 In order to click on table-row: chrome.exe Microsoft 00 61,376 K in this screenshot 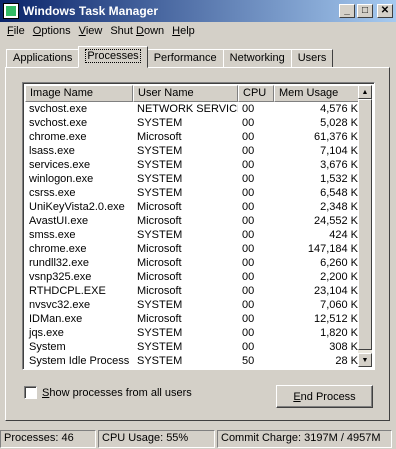, I will do `click(192, 137)`.